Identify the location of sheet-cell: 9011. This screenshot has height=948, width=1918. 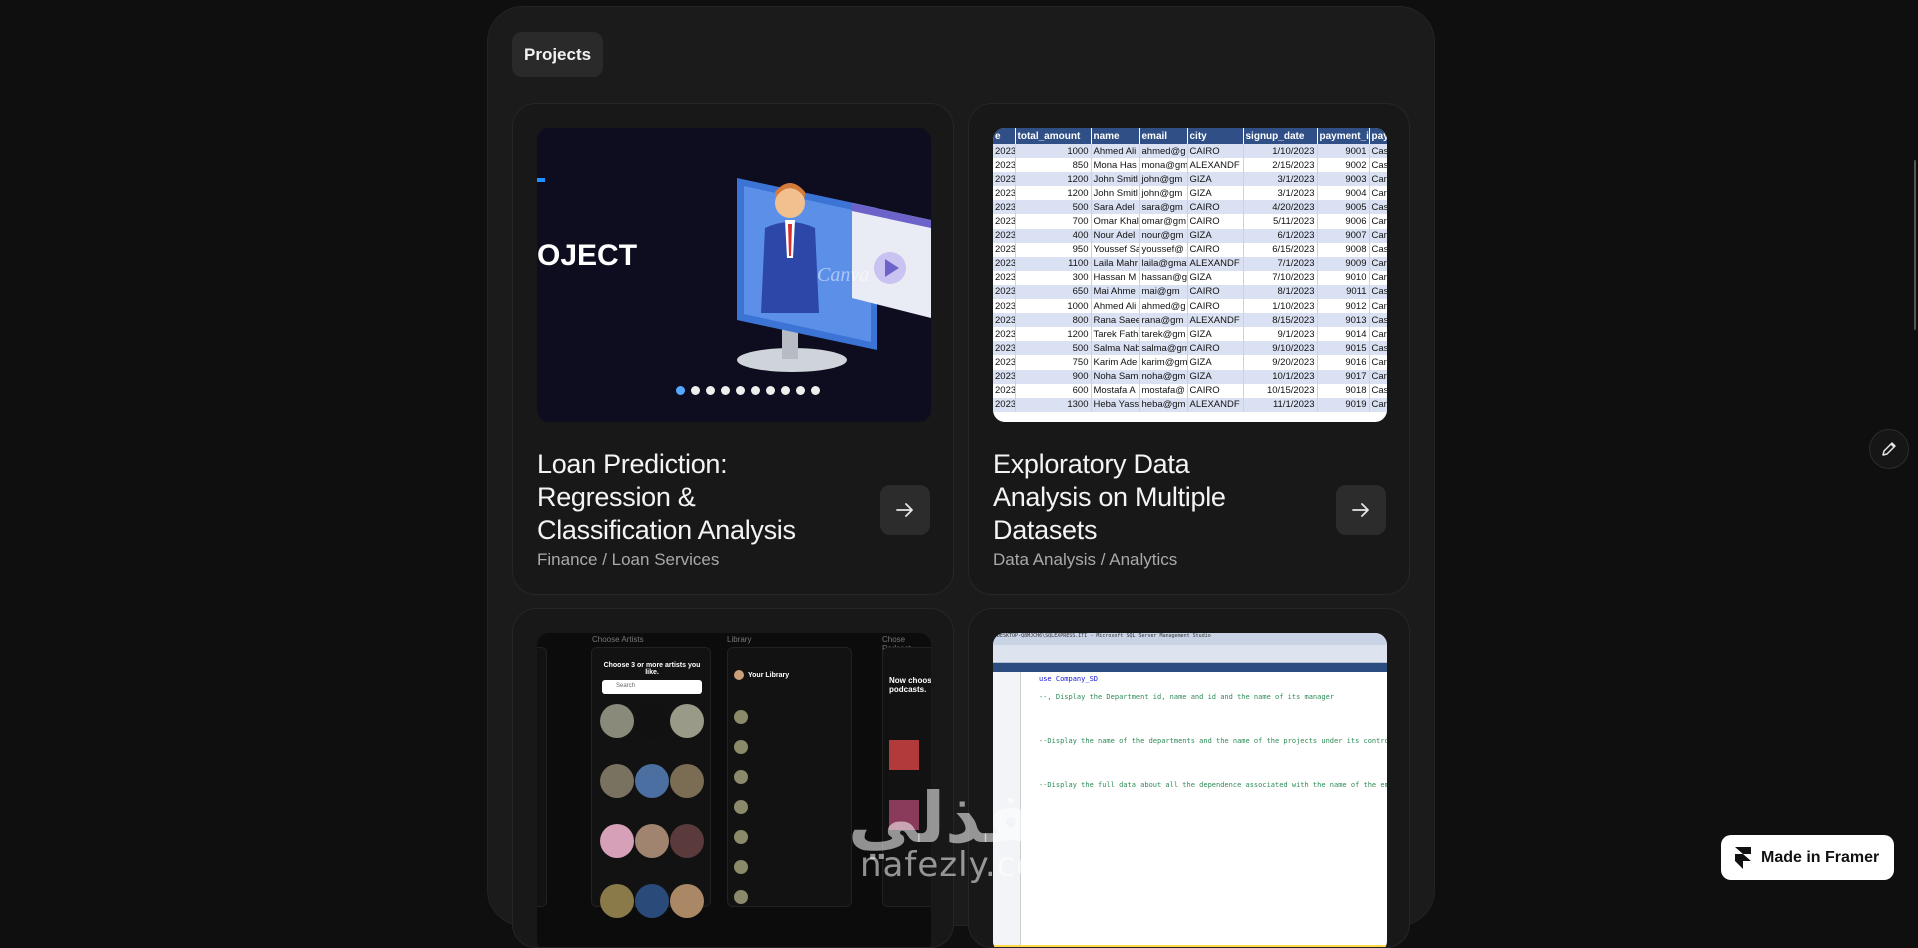
(1343, 292).